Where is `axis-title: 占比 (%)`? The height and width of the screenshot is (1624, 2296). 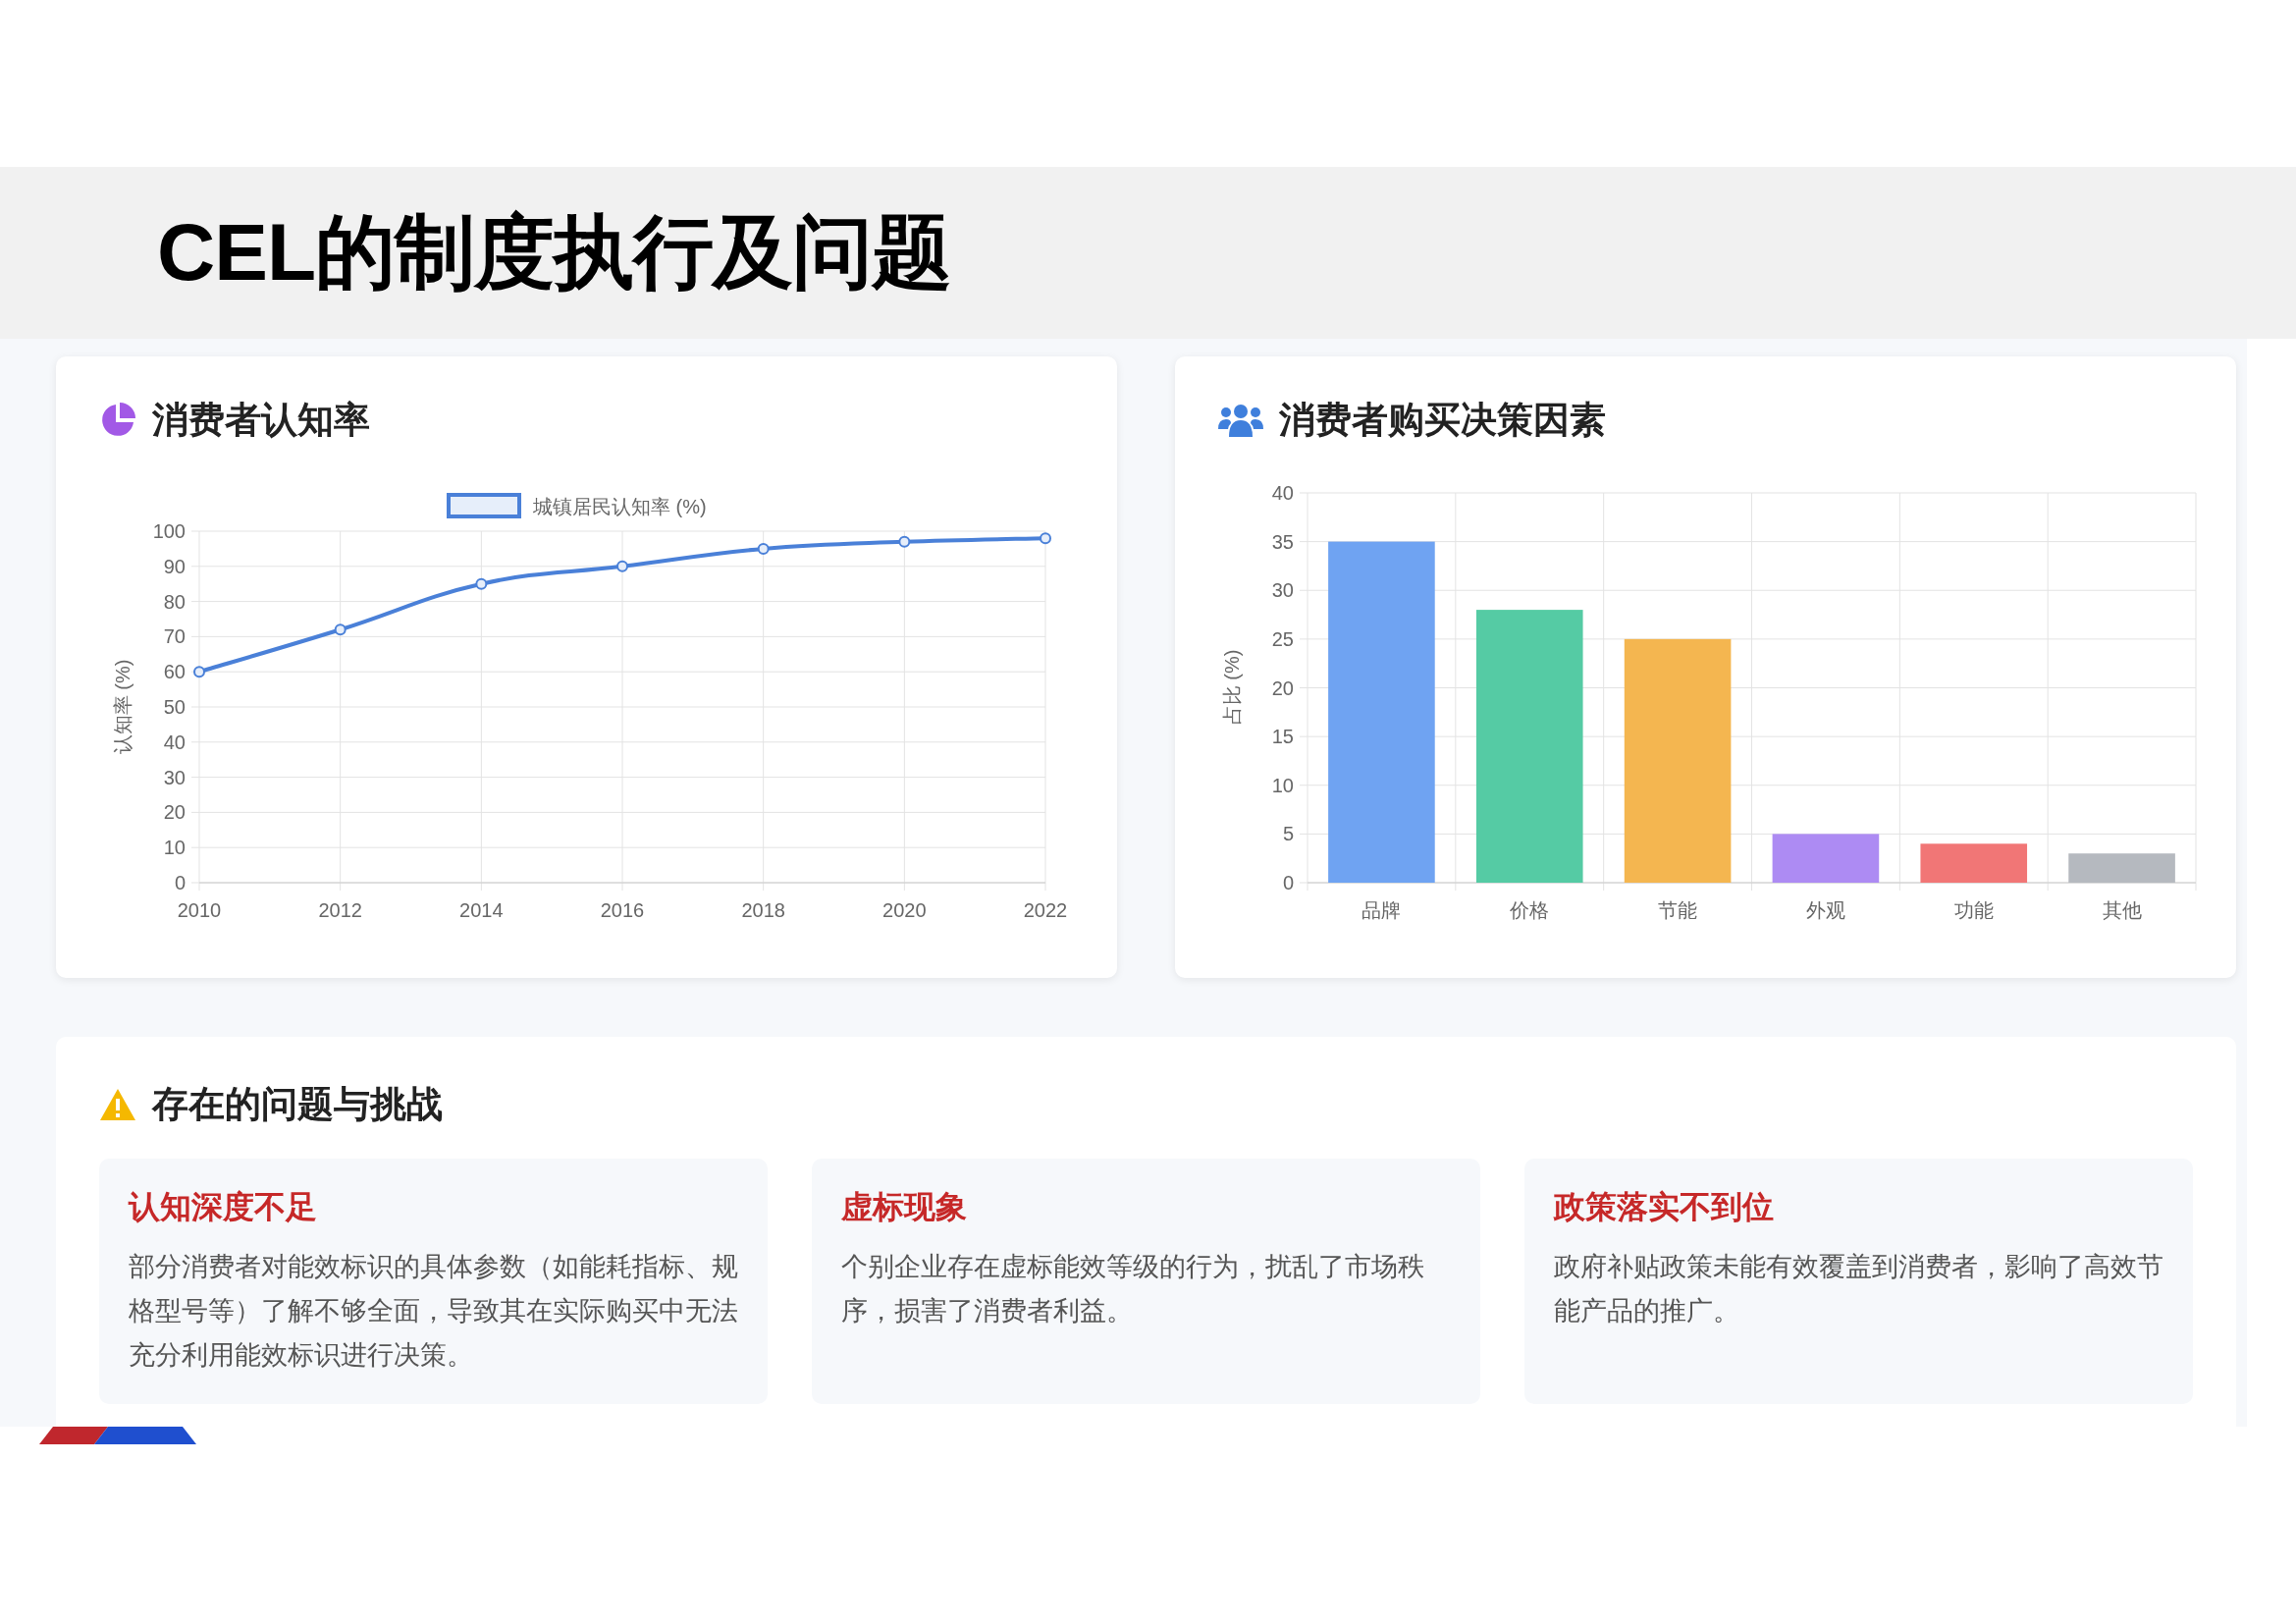
axis-title: 占比 (%) is located at coordinates (1232, 687).